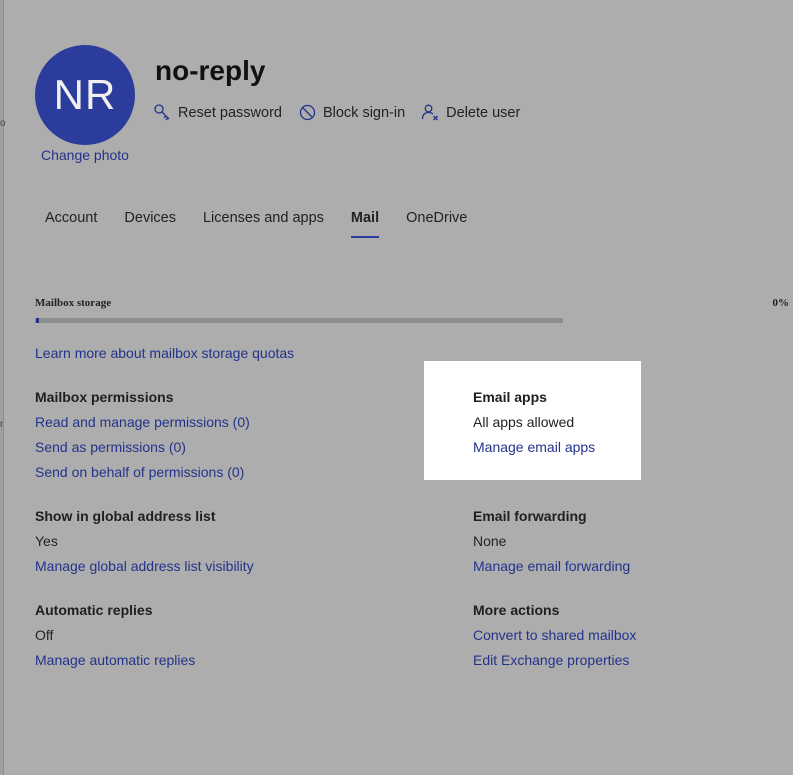  What do you see at coordinates (71, 224) in the screenshot?
I see `tab-account: Account` at bounding box center [71, 224].